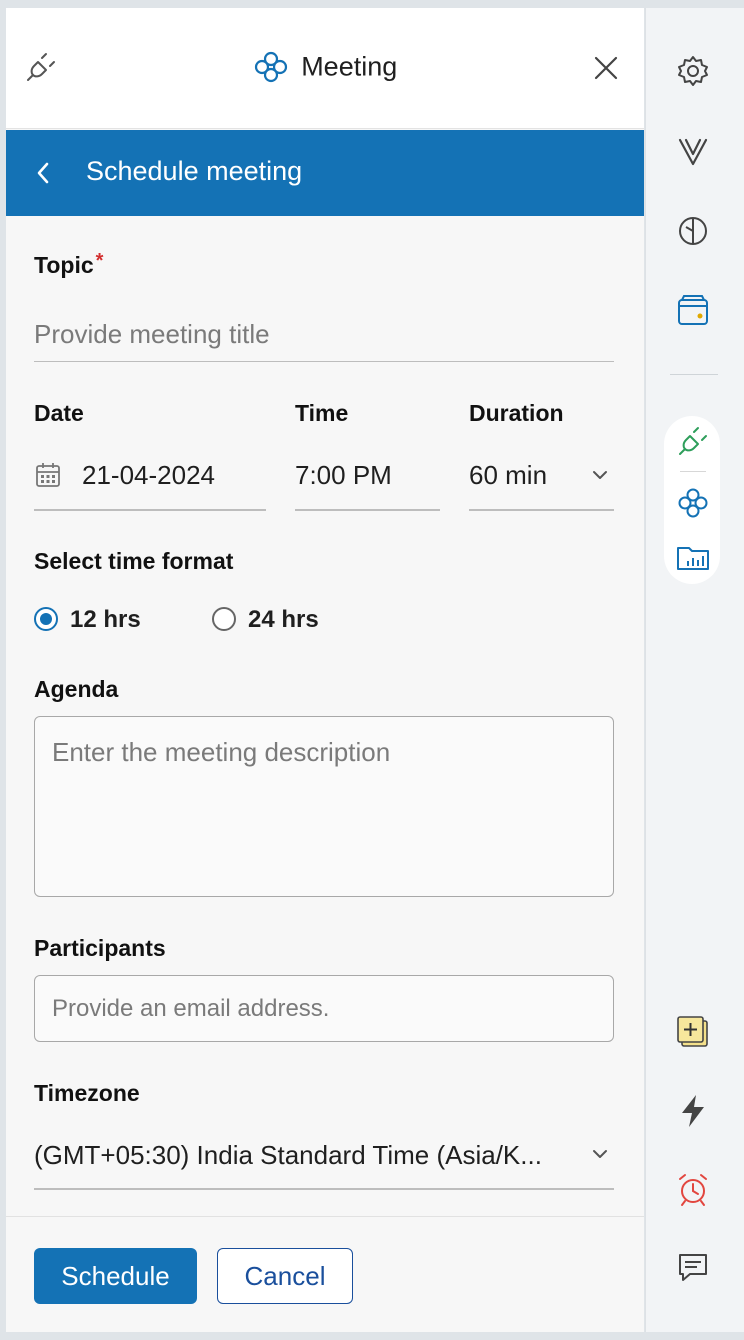  I want to click on rail-divider, so click(694, 374).